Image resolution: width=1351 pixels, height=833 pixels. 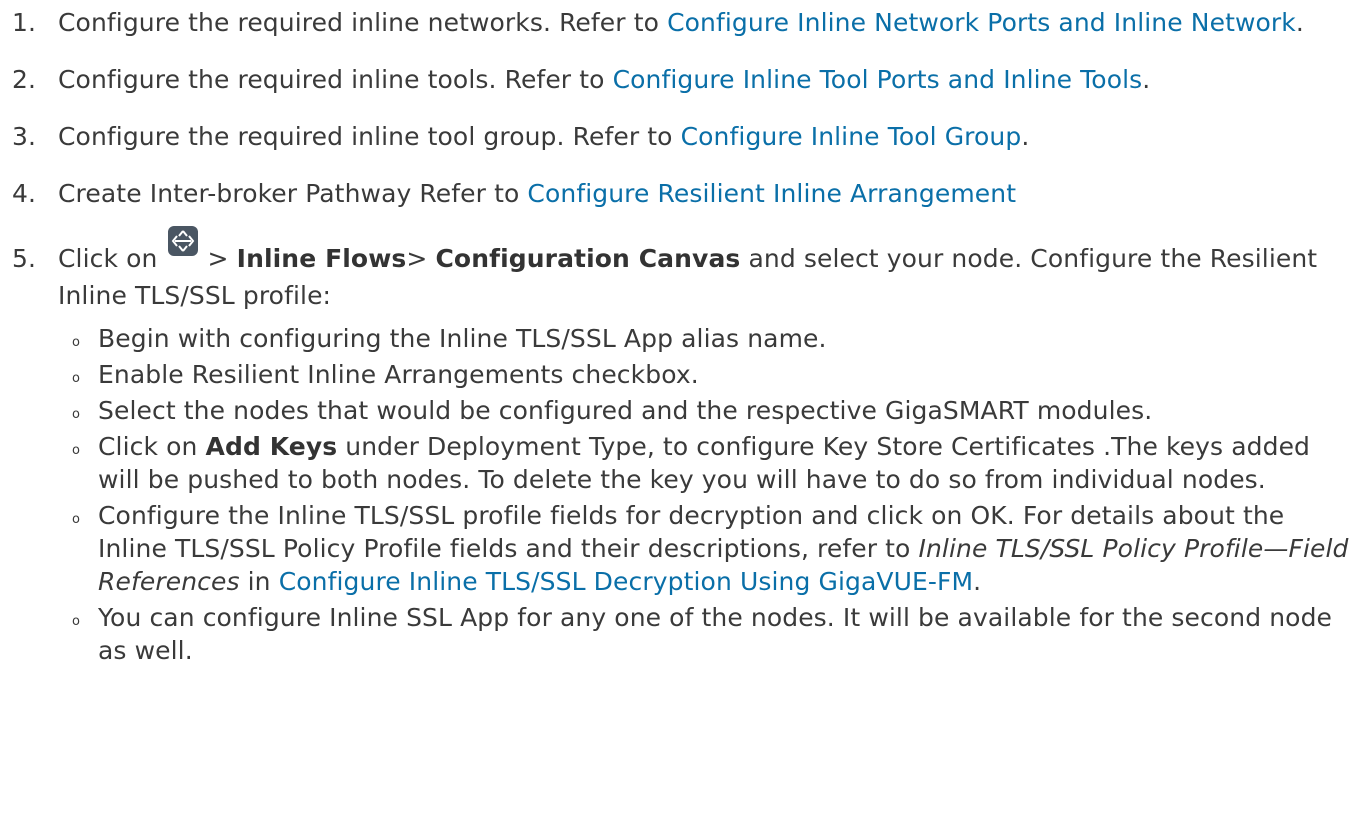 I want to click on link-configure-inline-tool-group: Configure Inline Tool Group, so click(x=851, y=136).